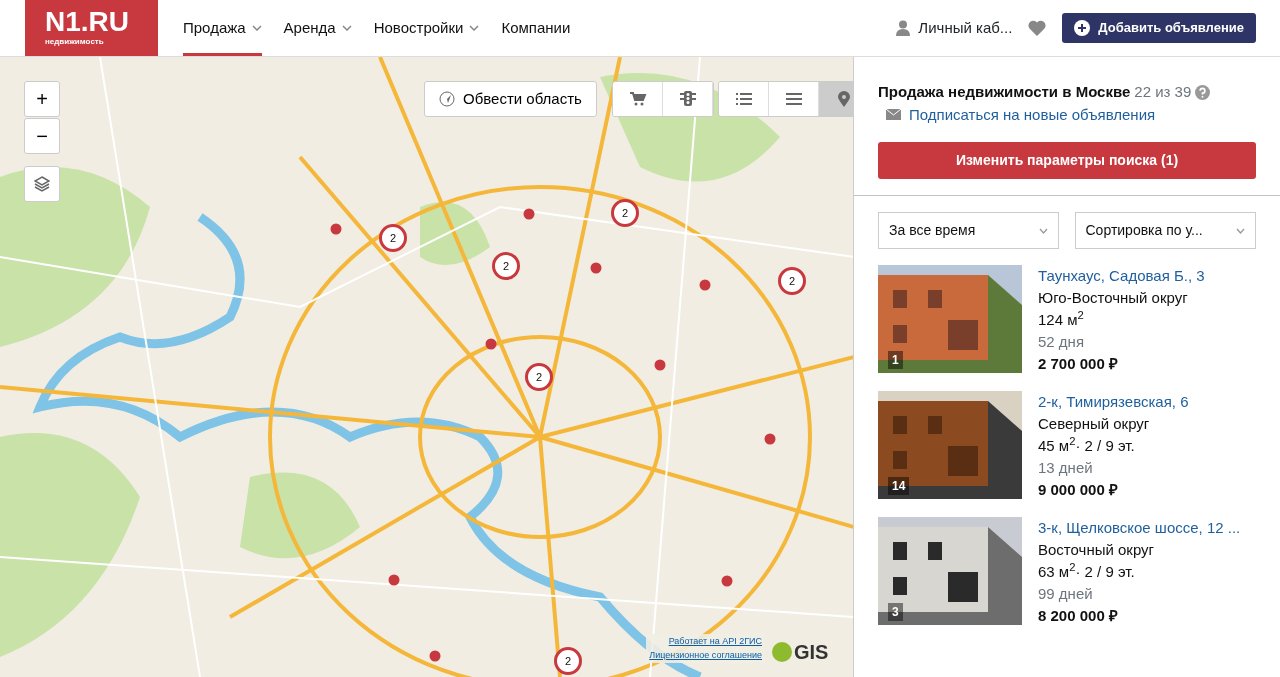  I want to click on list-icon, so click(743, 99).